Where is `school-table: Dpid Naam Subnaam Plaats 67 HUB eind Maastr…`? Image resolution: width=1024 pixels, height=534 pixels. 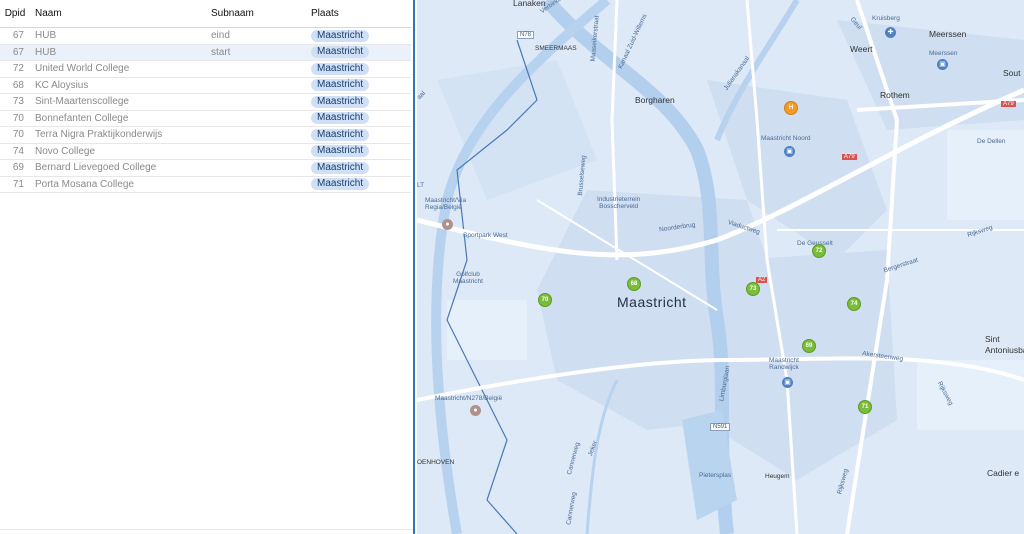
school-table: Dpid Naam Subnaam Plaats 67 HUB eind Maastr… is located at coordinates (205, 96).